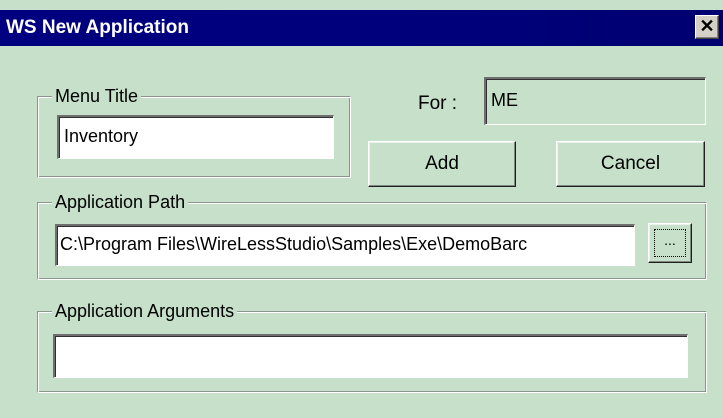 This screenshot has width=723, height=418. What do you see at coordinates (97, 96) in the screenshot?
I see `menu-title-legend: Menu Title` at bounding box center [97, 96].